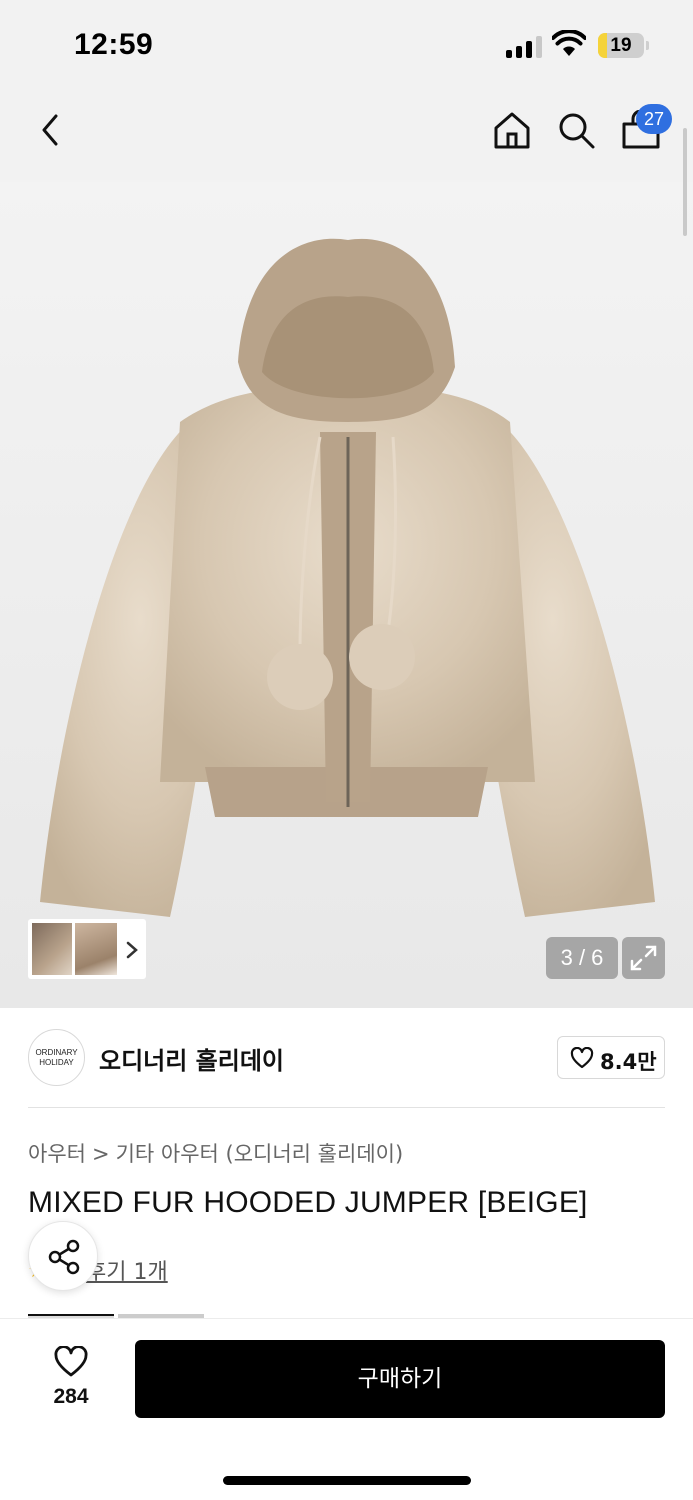  Describe the element at coordinates (191, 1058) in the screenshot. I see `brand-name: 오디너리 홀리데이` at that location.